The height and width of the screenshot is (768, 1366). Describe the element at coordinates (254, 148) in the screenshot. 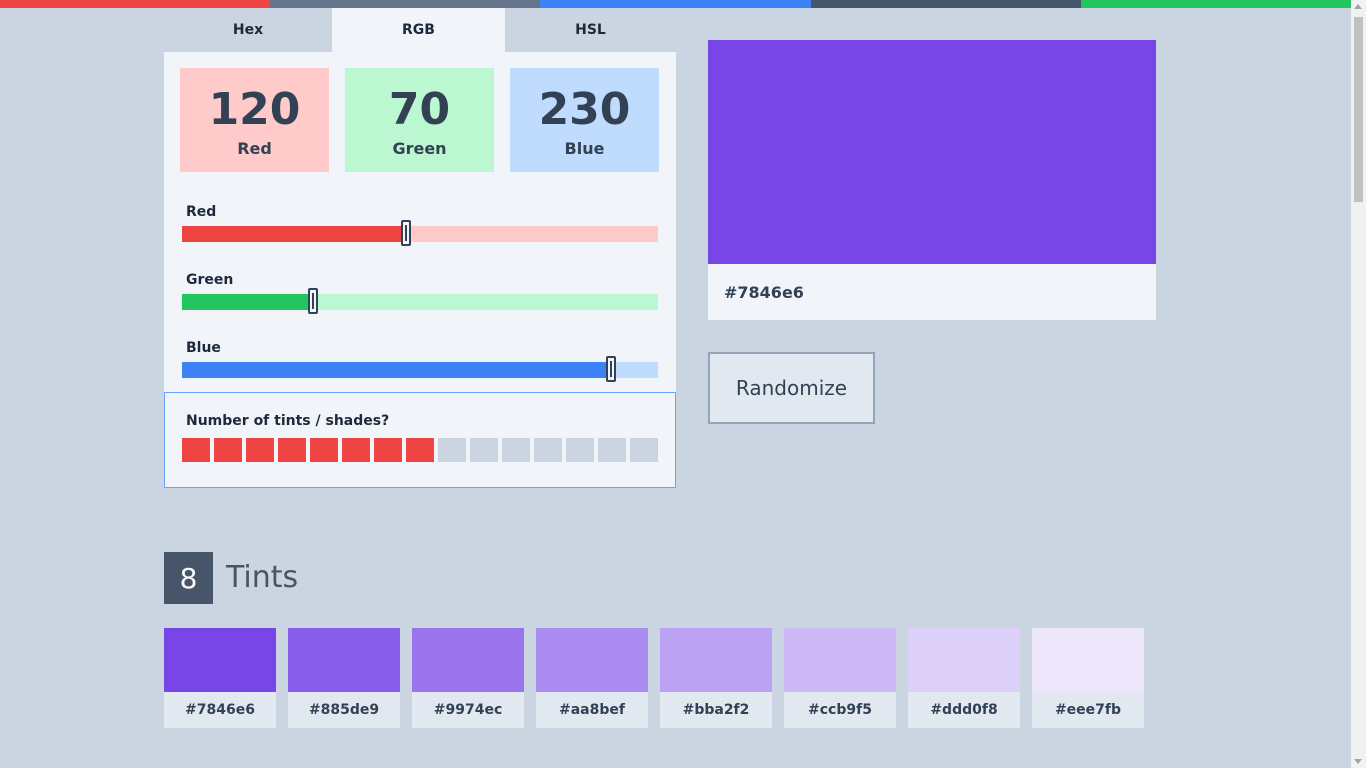

I see `red-value-label: Red` at that location.